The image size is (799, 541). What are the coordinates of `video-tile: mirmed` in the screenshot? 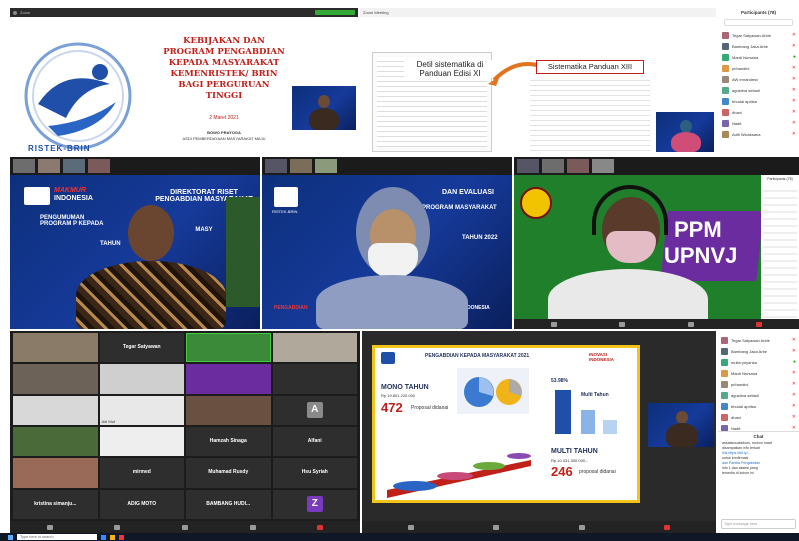 It's located at (141, 473).